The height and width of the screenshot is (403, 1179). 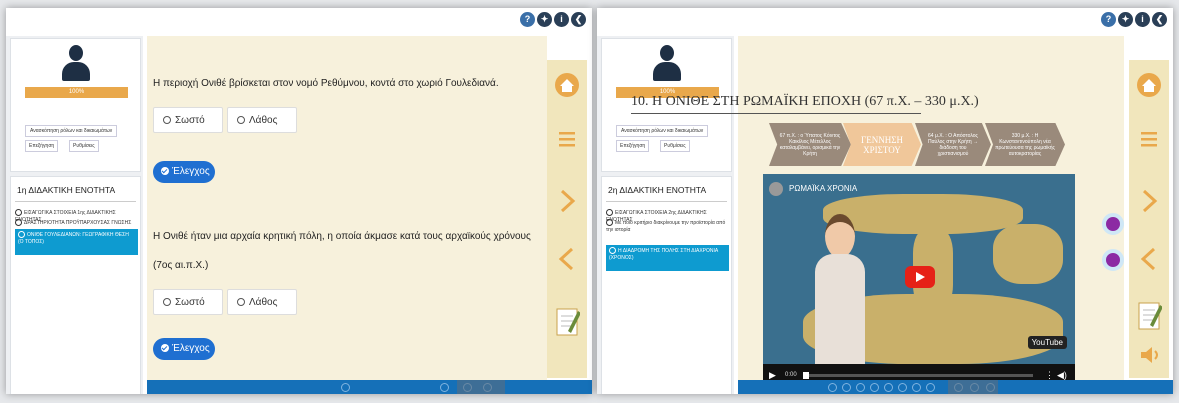 I want to click on answer-false-1: Λάθος, so click(x=262, y=120).